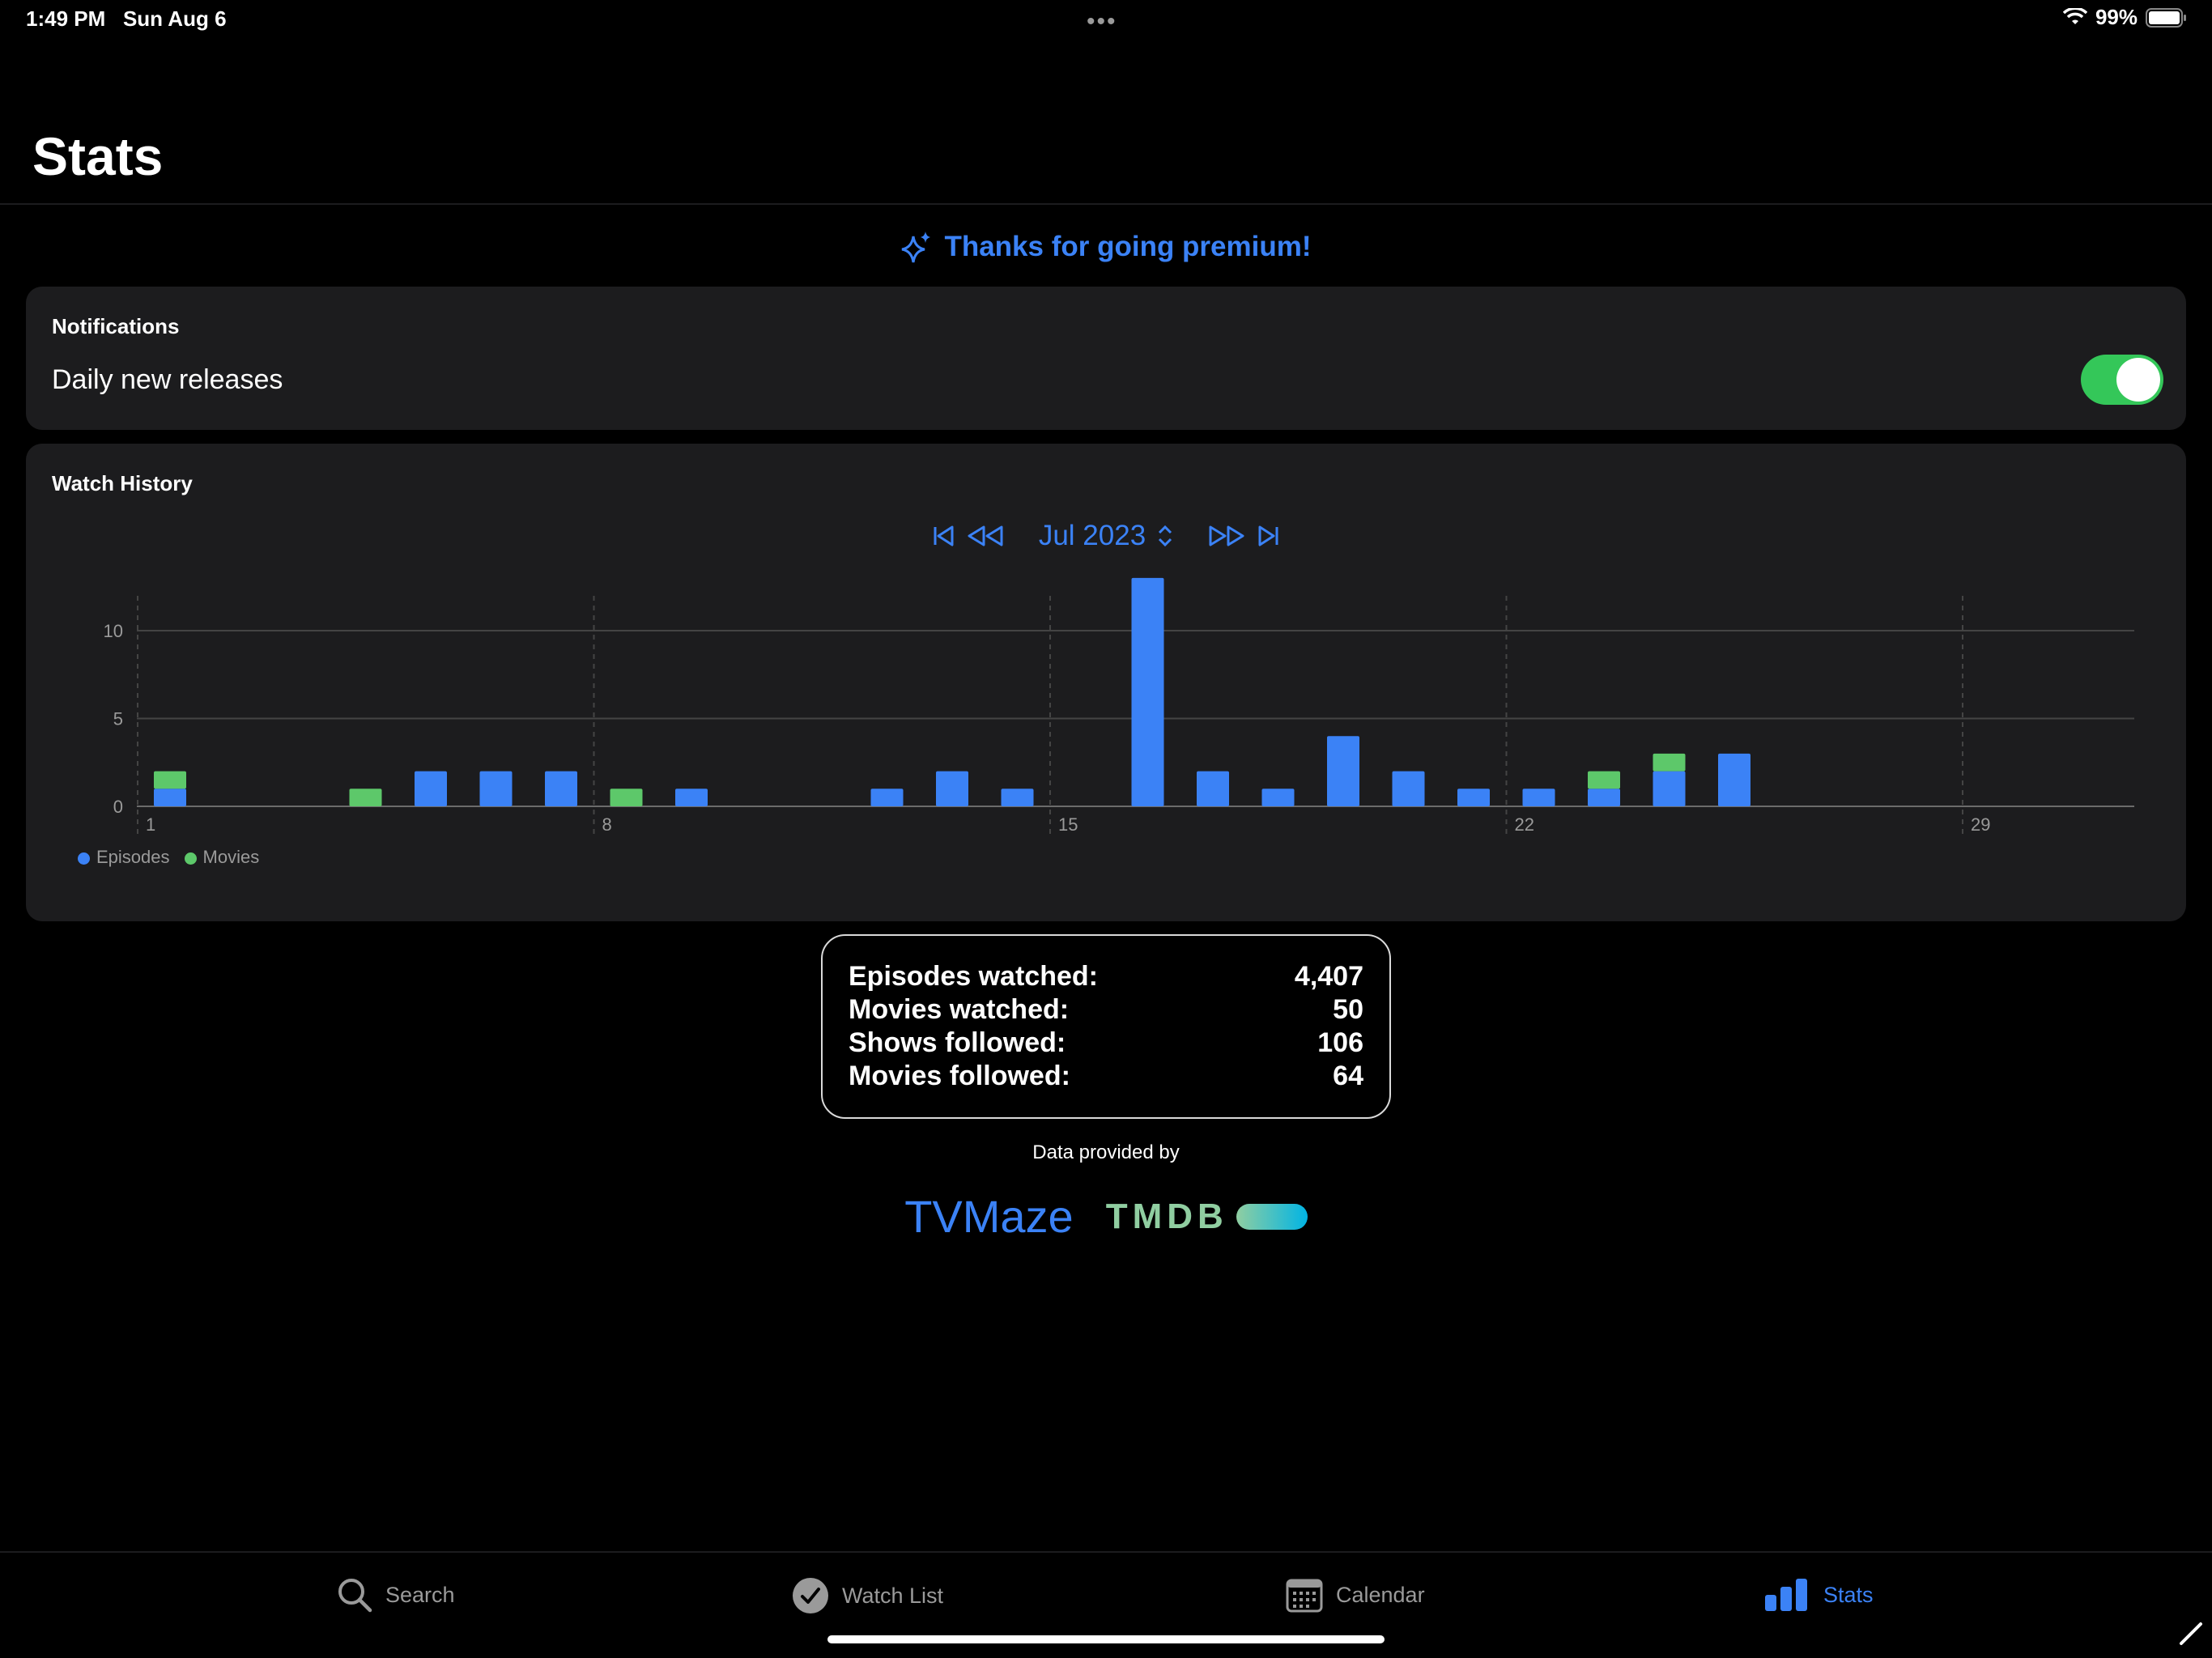 The height and width of the screenshot is (1658, 2212). What do you see at coordinates (1106, 204) in the screenshot?
I see `title-divider` at bounding box center [1106, 204].